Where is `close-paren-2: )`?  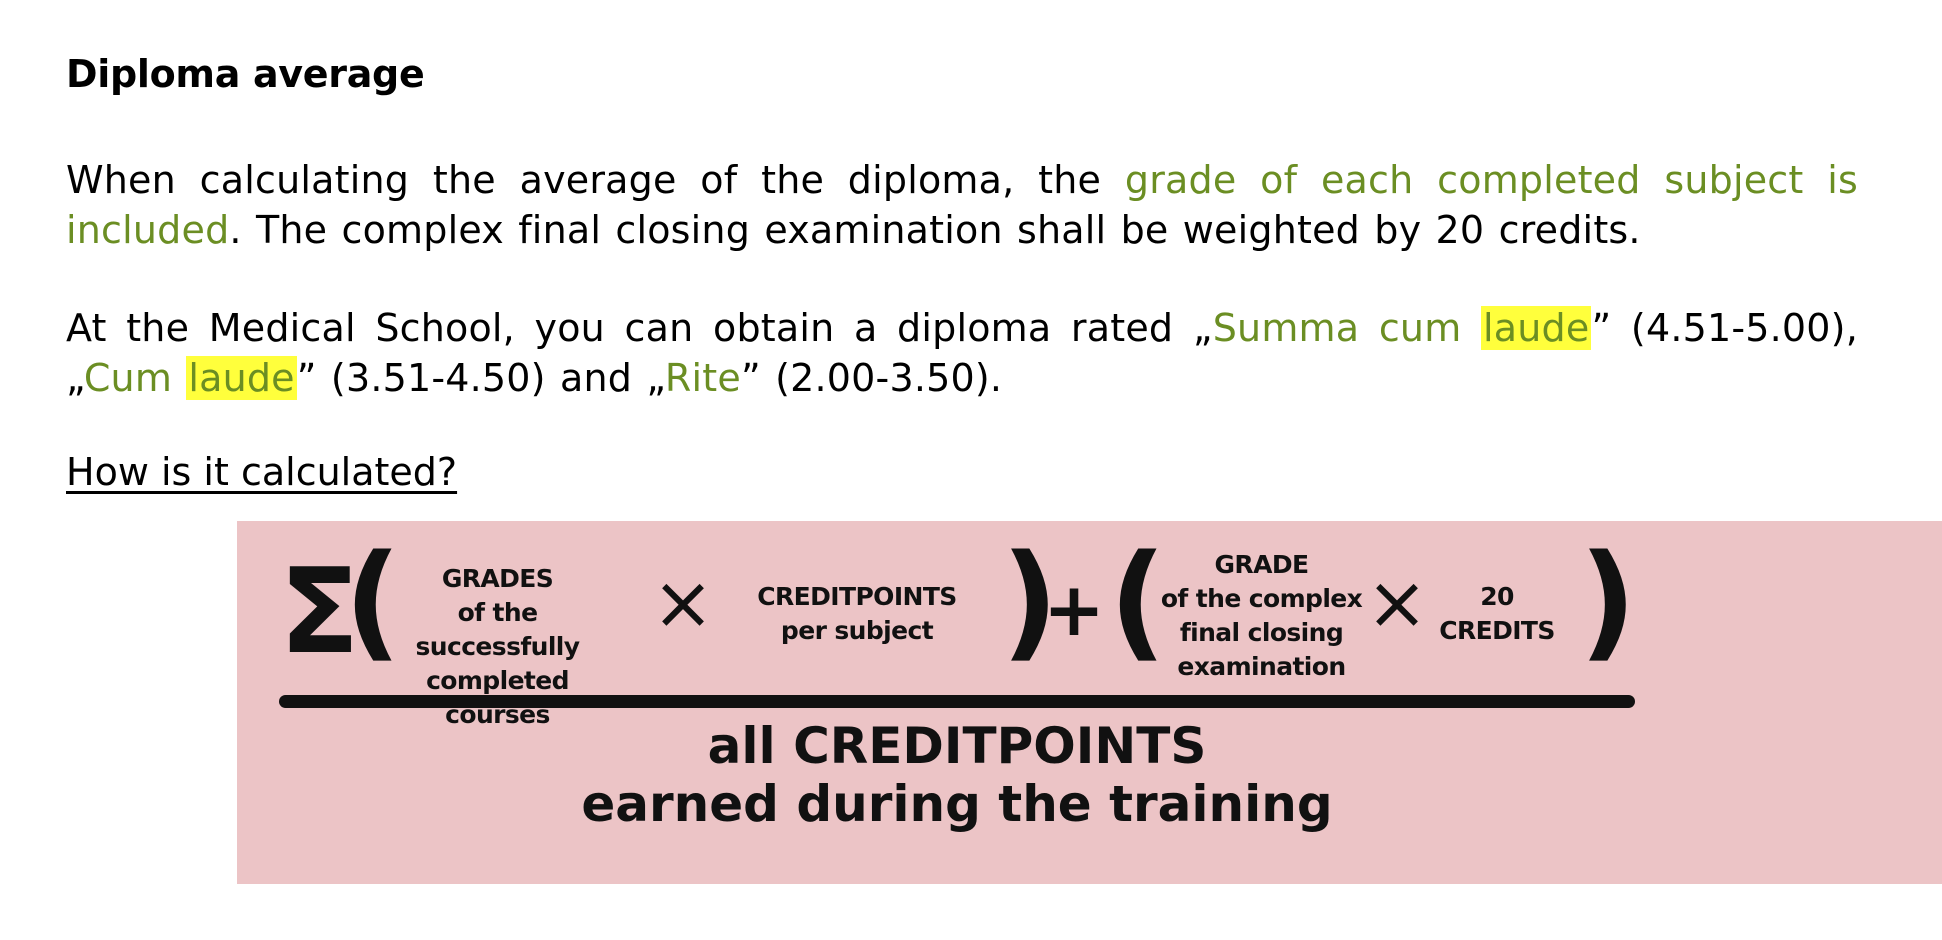
close-paren-2: ) is located at coordinates (1608, 600).